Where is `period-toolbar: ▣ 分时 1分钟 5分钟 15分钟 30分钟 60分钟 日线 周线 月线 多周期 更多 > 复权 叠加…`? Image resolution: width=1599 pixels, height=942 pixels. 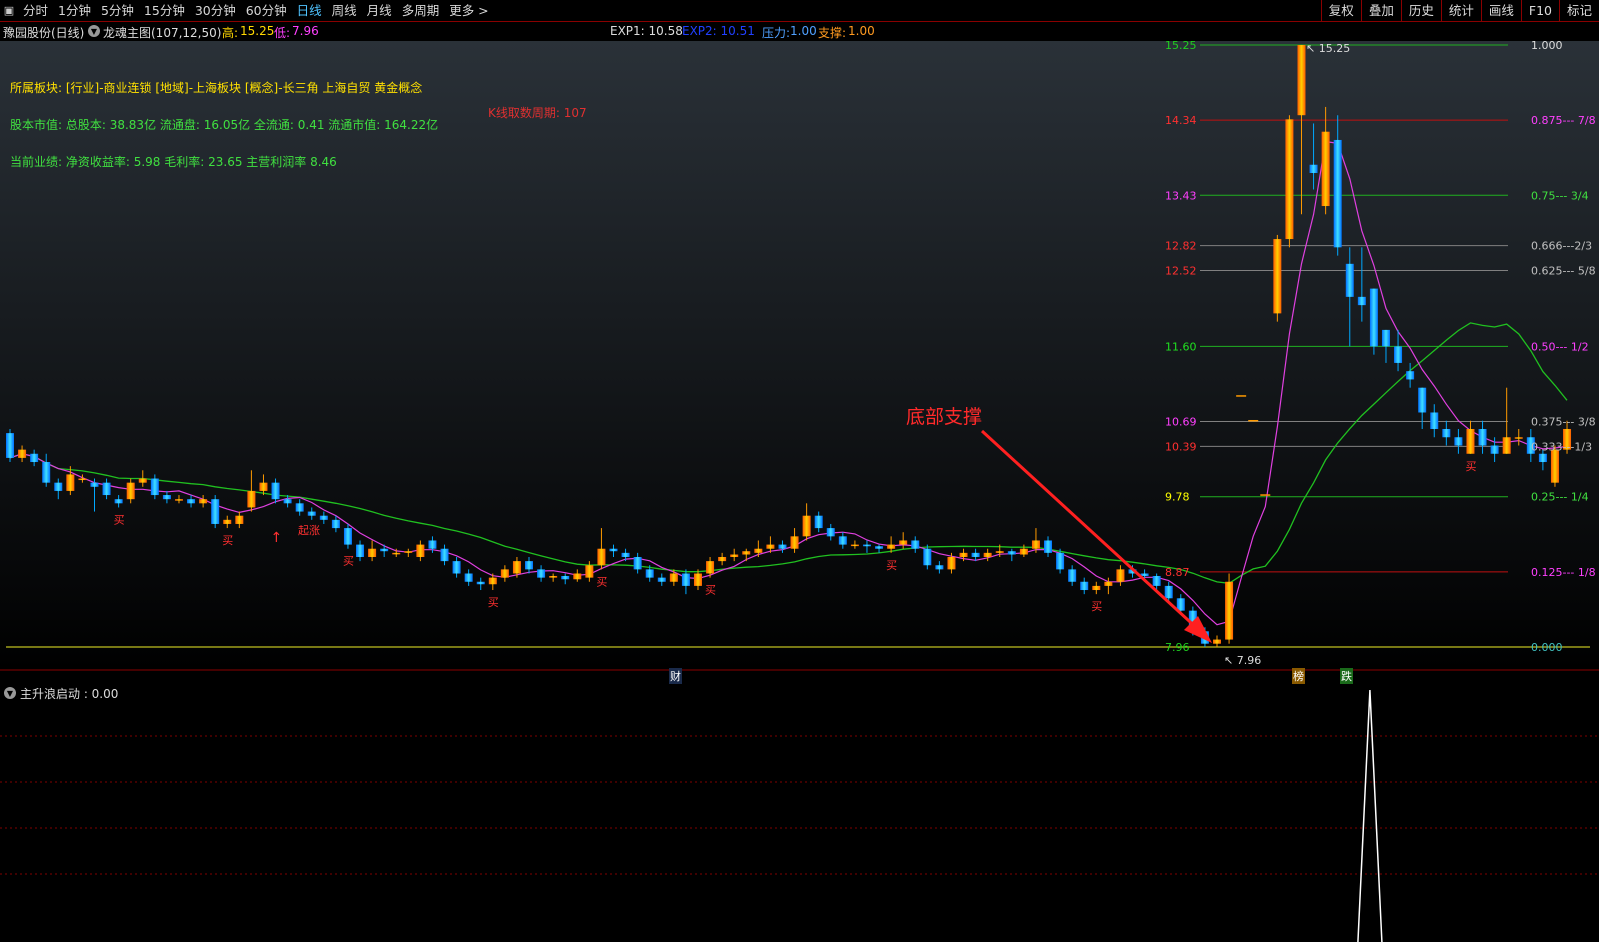 period-toolbar: ▣ 分时 1分钟 5分钟 15分钟 30分钟 60分钟 日线 周线 月线 多周期 更多 > 复权 叠加… is located at coordinates (799, 11).